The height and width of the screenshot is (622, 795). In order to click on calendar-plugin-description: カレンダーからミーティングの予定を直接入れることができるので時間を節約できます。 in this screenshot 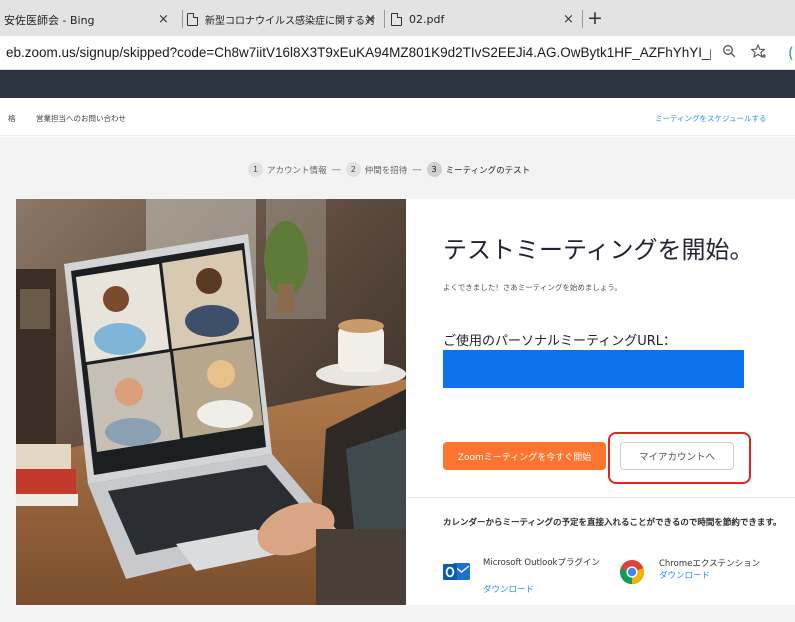, I will do `click(612, 523)`.